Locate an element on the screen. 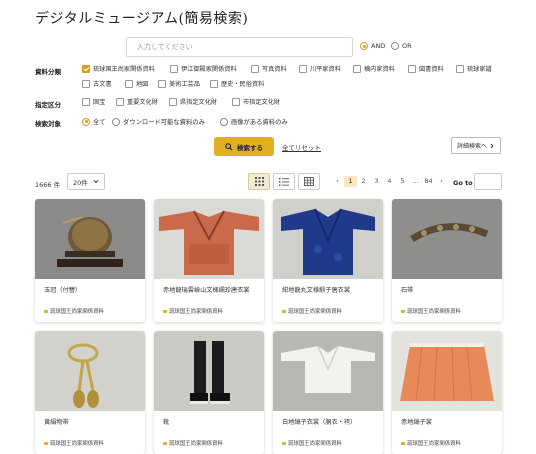  designation-checkbox: 市指定文化財 is located at coordinates (256, 101).